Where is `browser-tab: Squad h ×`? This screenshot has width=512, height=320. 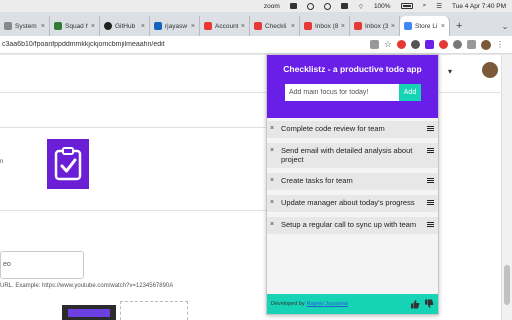
browser-tab: Squad h × is located at coordinates (75, 26).